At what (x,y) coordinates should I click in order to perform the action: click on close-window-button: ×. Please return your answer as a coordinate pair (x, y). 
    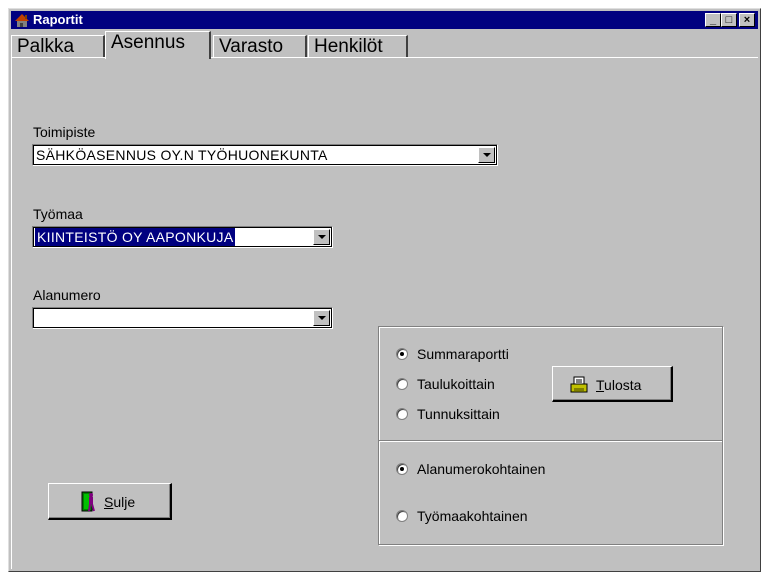
    Looking at the image, I should click on (747, 20).